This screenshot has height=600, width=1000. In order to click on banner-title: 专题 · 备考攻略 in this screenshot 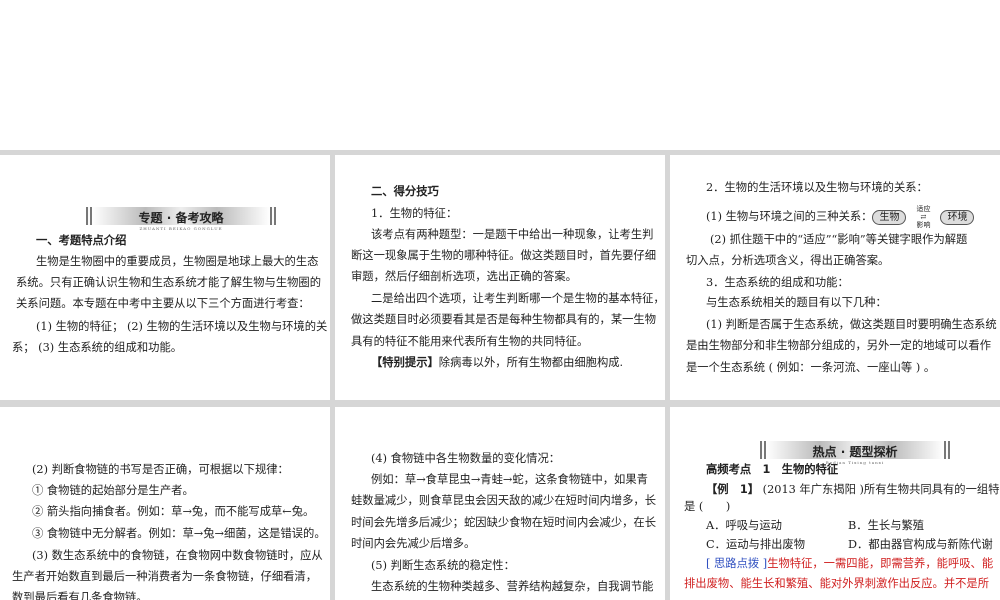, I will do `click(181, 218)`.